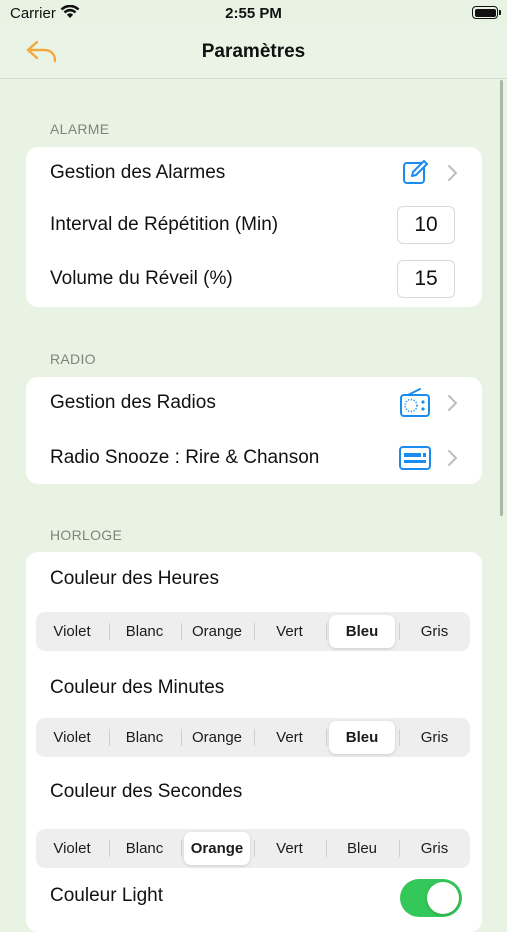  I want to click on minutes-color-picker: Violet Blanc Orange Vert Bleu Gris, so click(253, 737).